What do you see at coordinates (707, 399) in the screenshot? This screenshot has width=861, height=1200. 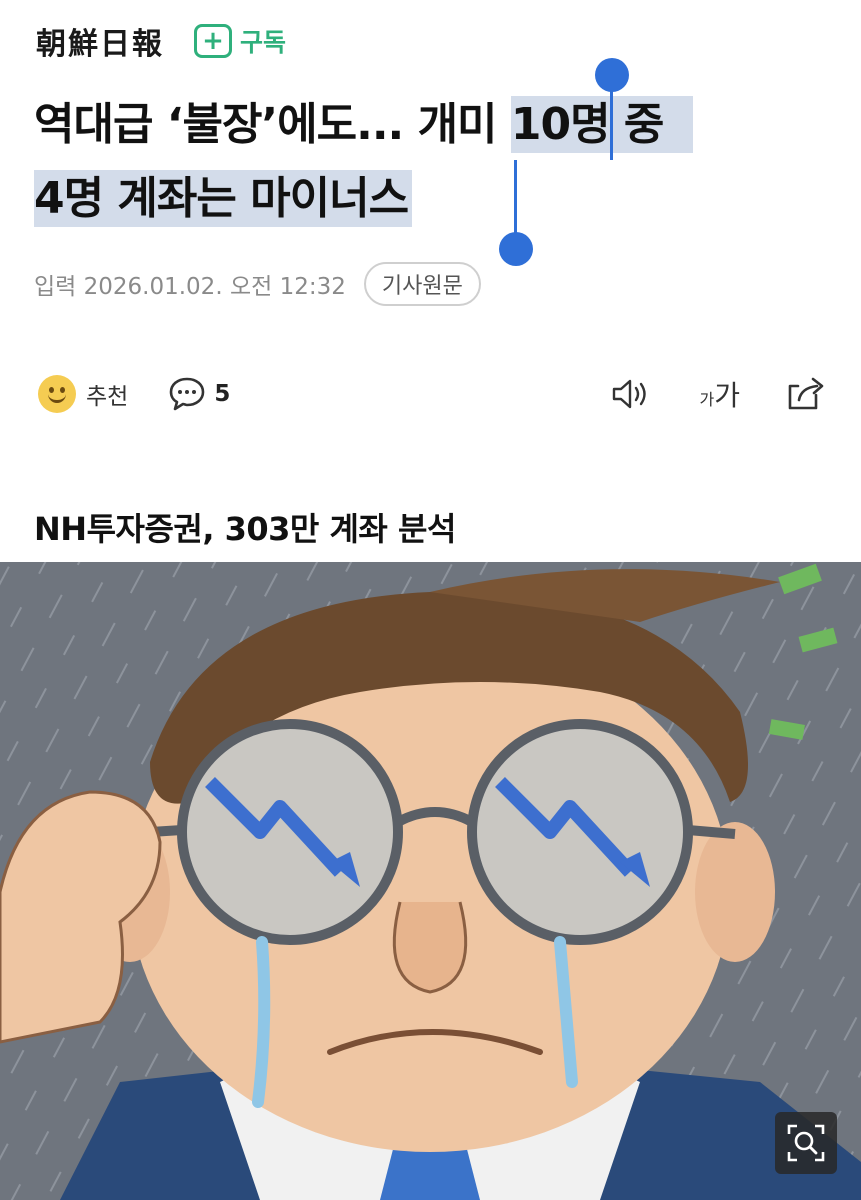 I see `font-small-glyph: 가` at bounding box center [707, 399].